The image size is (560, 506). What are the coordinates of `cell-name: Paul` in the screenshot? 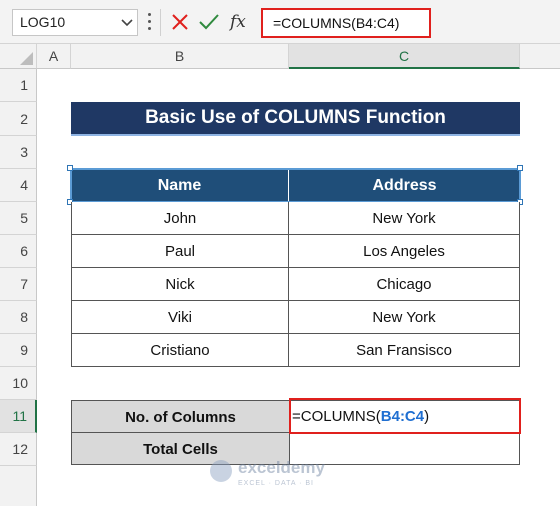 It's located at (180, 251).